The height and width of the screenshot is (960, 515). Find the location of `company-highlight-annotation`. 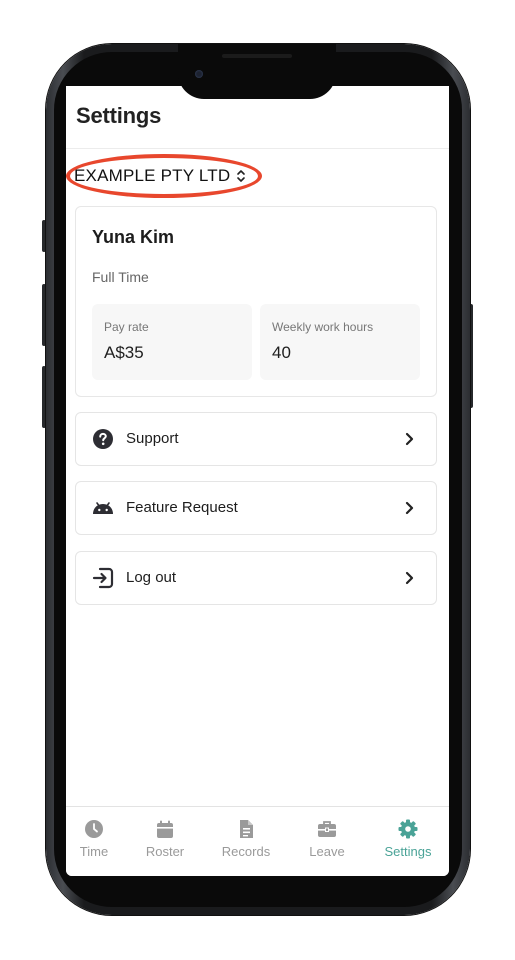

company-highlight-annotation is located at coordinates (164, 176).